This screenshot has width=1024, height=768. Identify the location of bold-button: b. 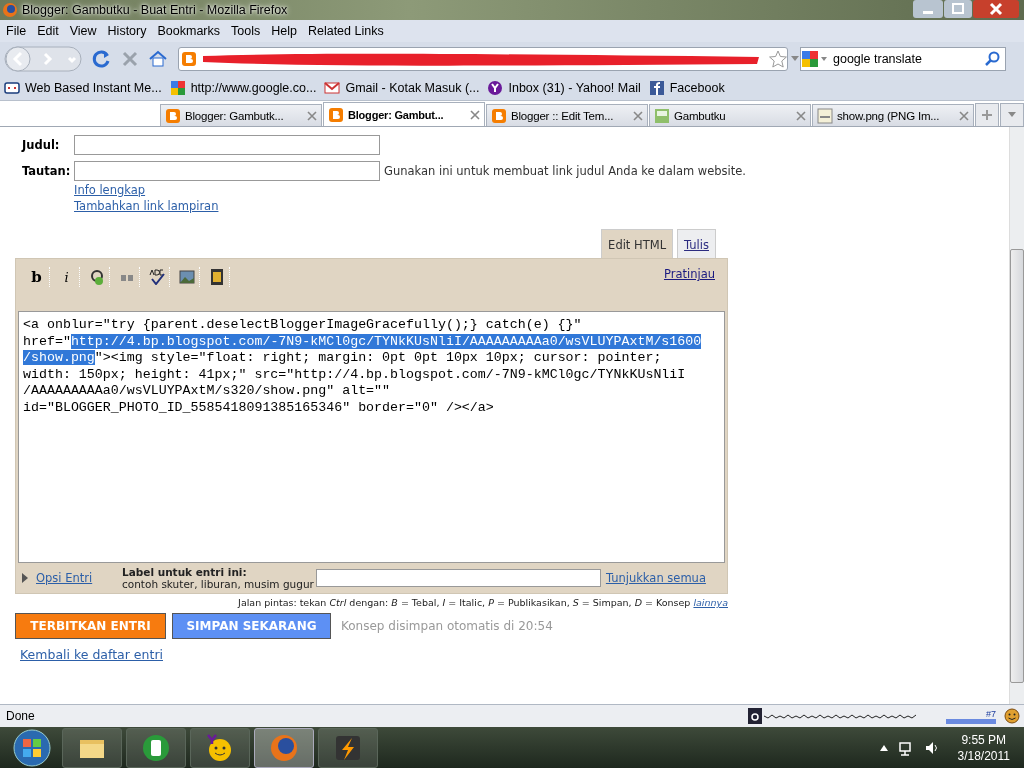
(37, 277).